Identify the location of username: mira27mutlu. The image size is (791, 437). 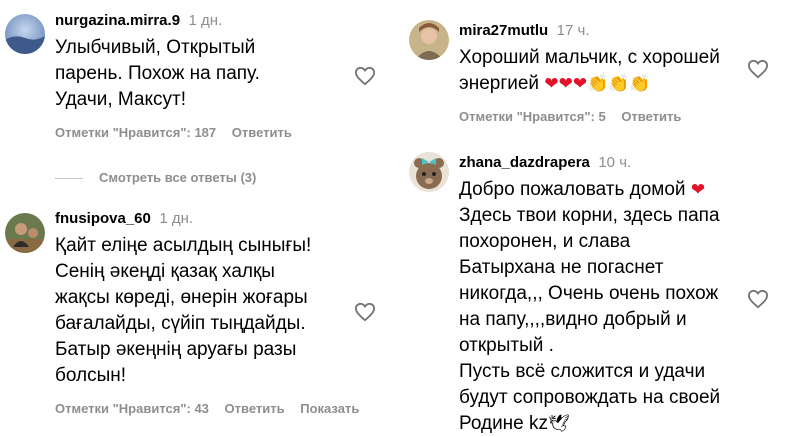
(503, 30).